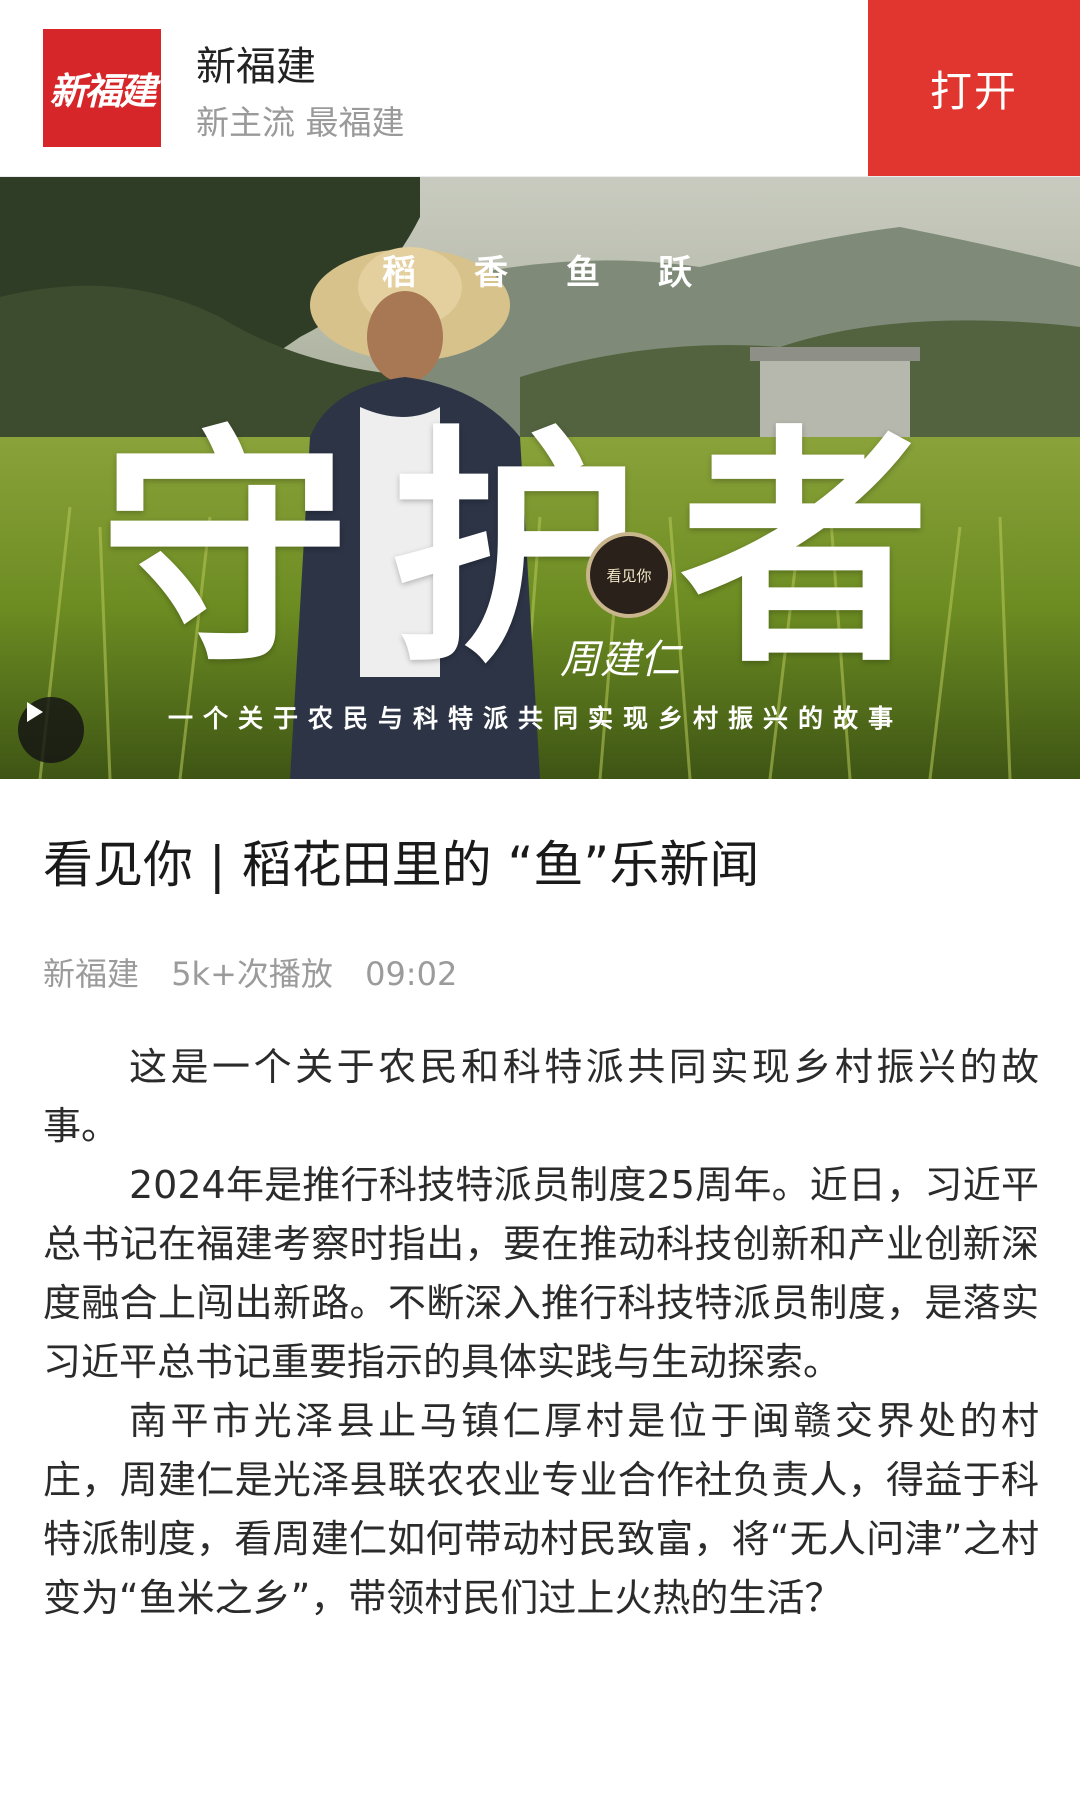  I want to click on cover-stamp: 看见你, so click(629, 575).